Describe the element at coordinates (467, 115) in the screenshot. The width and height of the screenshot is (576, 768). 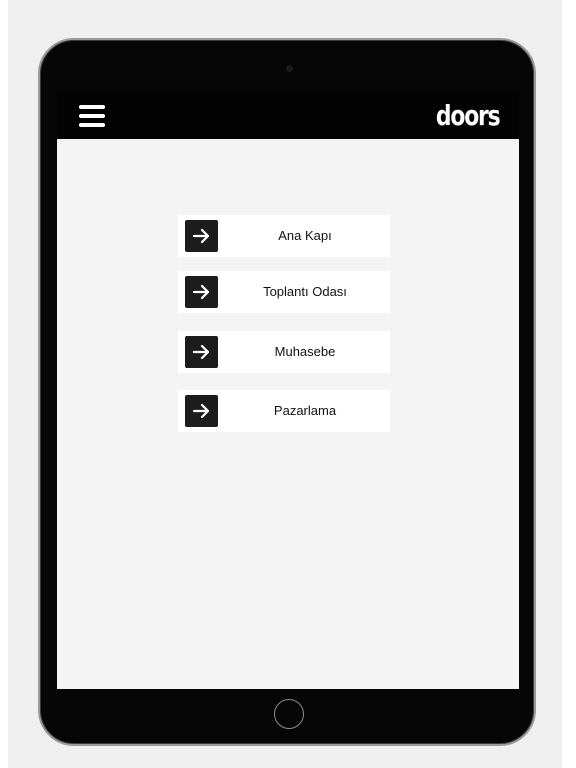
I see `brand-logo: doors` at that location.